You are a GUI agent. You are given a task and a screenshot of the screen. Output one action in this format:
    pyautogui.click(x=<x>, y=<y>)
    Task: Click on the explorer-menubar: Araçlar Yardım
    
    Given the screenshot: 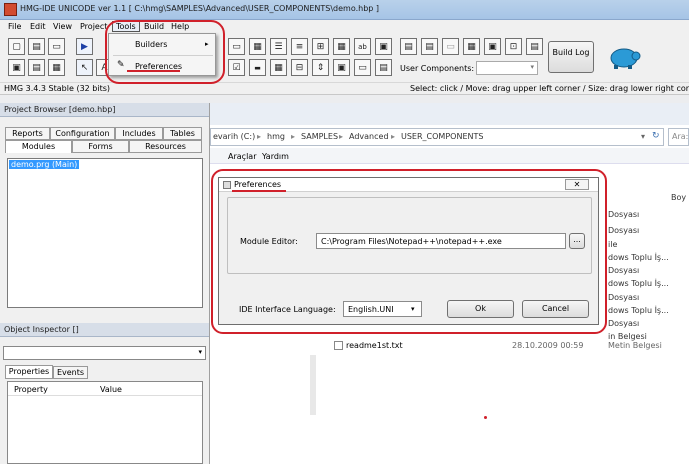 What is the action you would take?
    pyautogui.click(x=449, y=156)
    